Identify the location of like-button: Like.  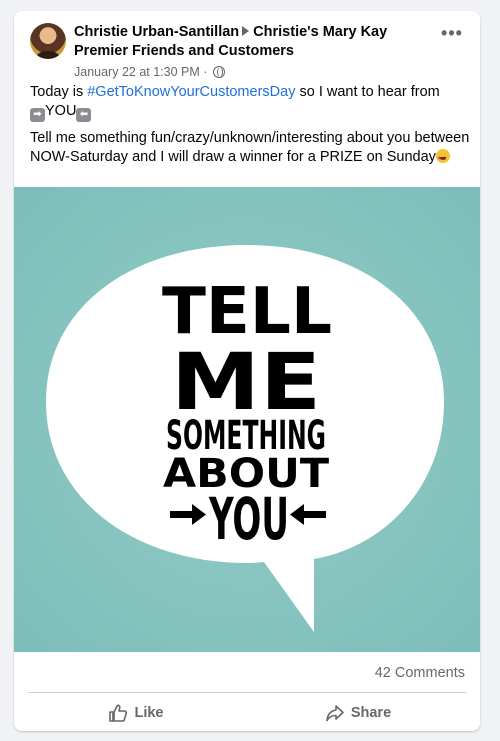
(136, 713).